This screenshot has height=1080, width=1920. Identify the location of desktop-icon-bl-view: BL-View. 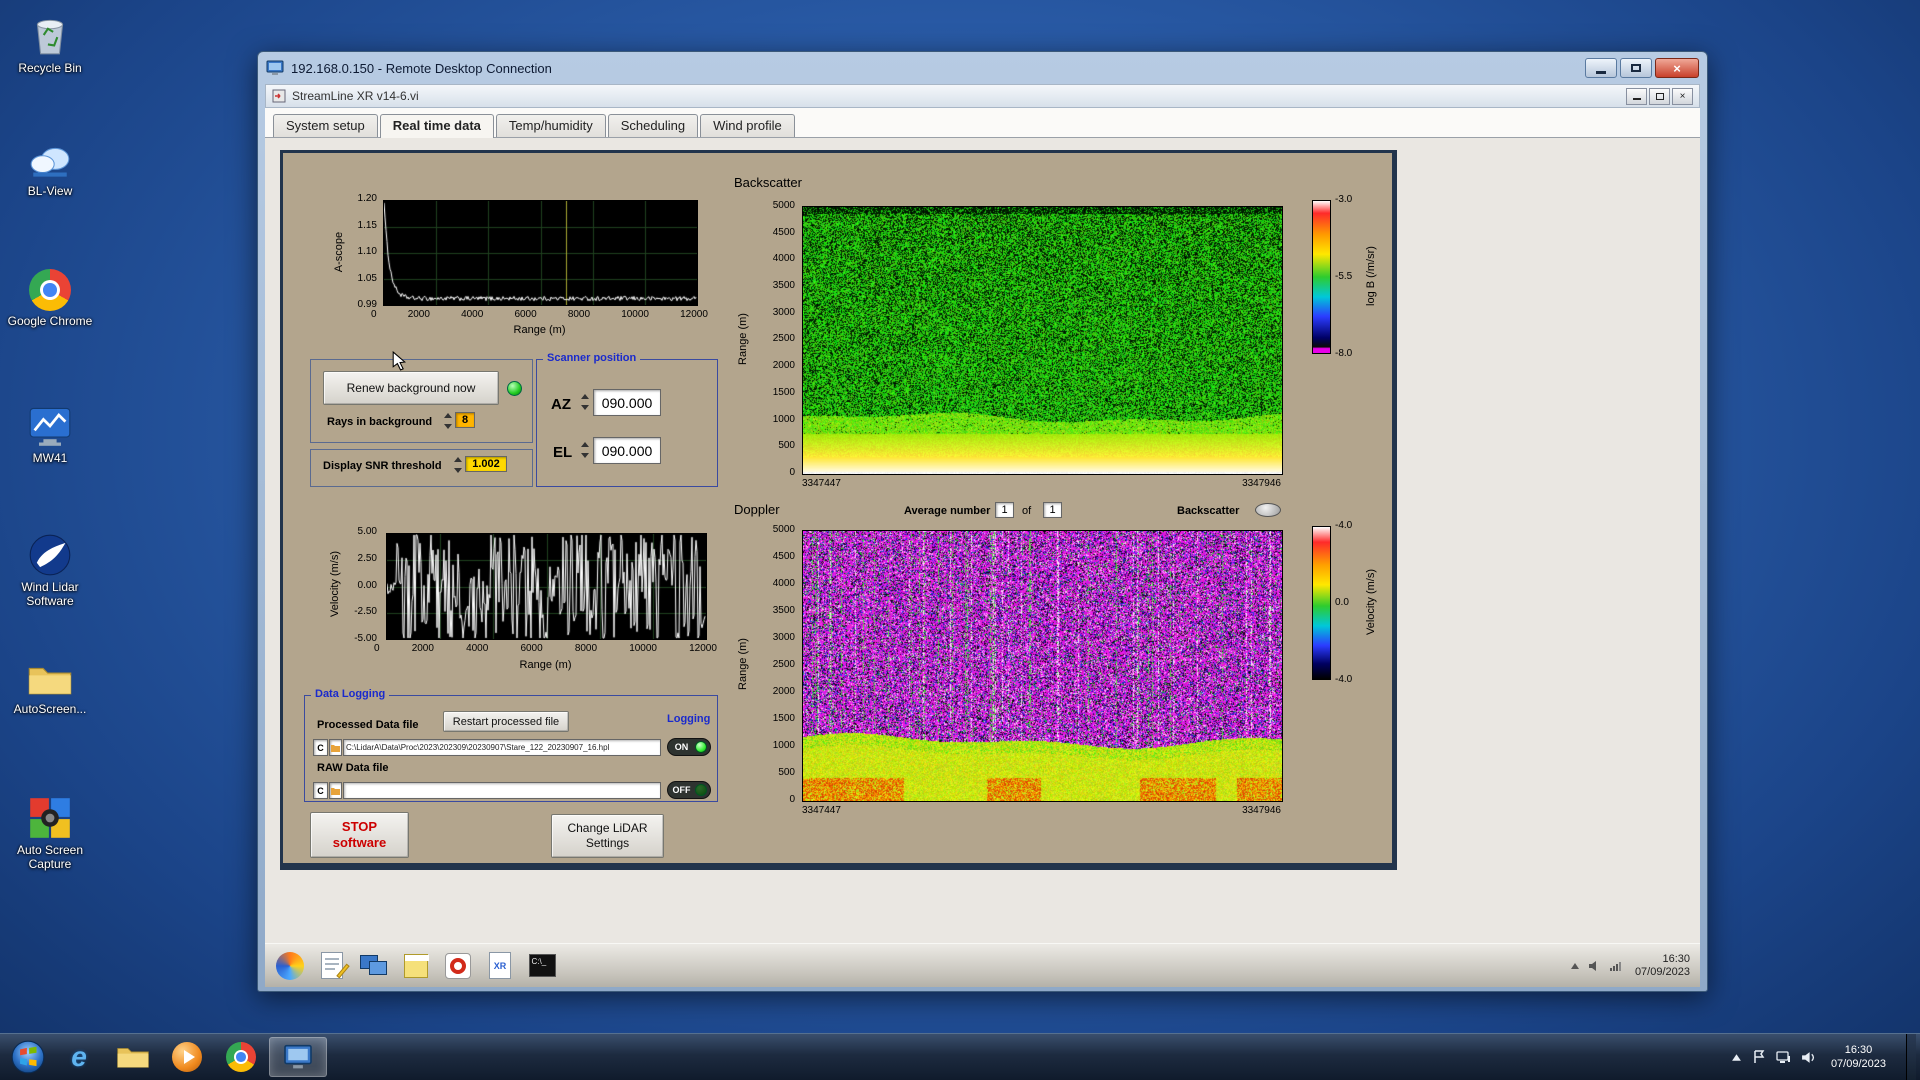
(50, 169).